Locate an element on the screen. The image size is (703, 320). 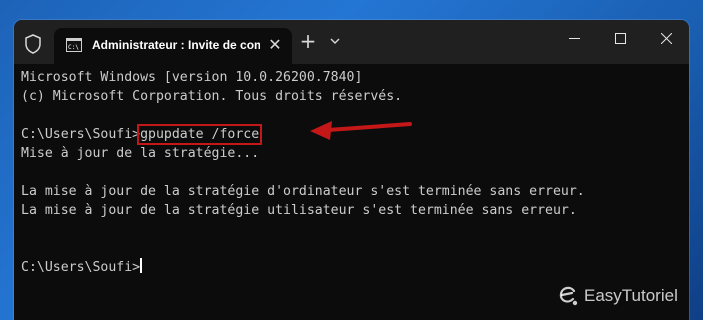
chevron-down-icon is located at coordinates (335, 41).